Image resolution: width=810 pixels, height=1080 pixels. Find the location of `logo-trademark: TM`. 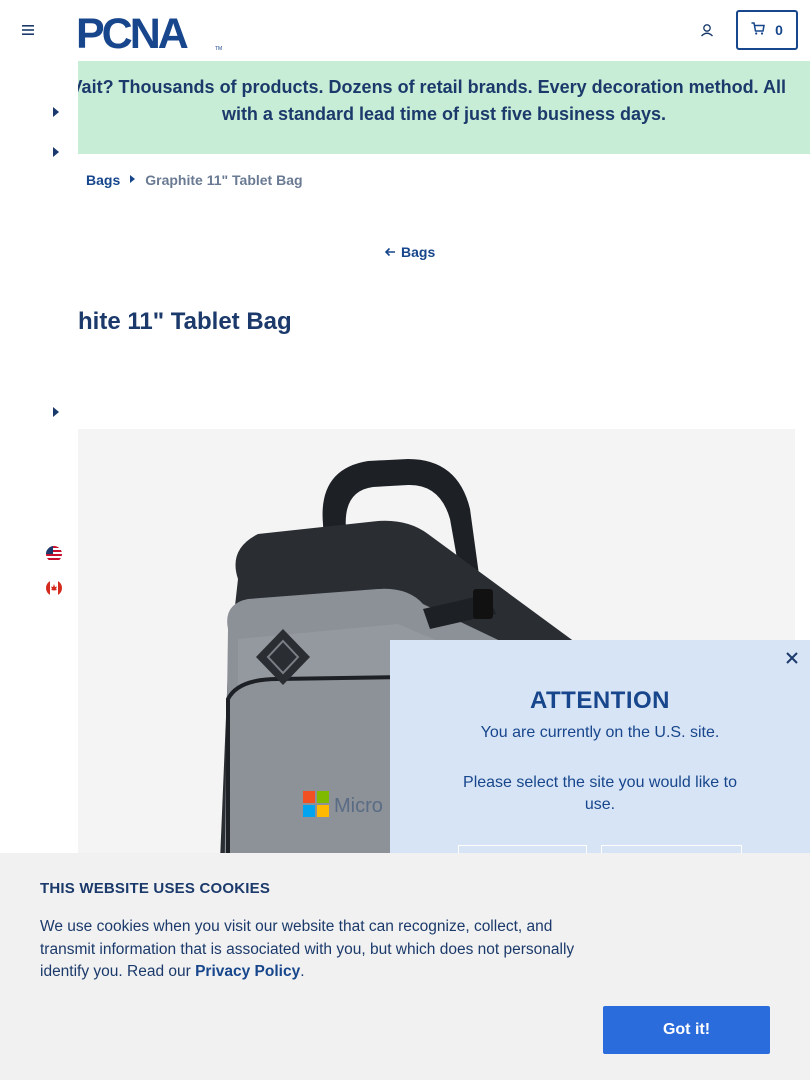

logo-trademark: TM is located at coordinates (218, 49).